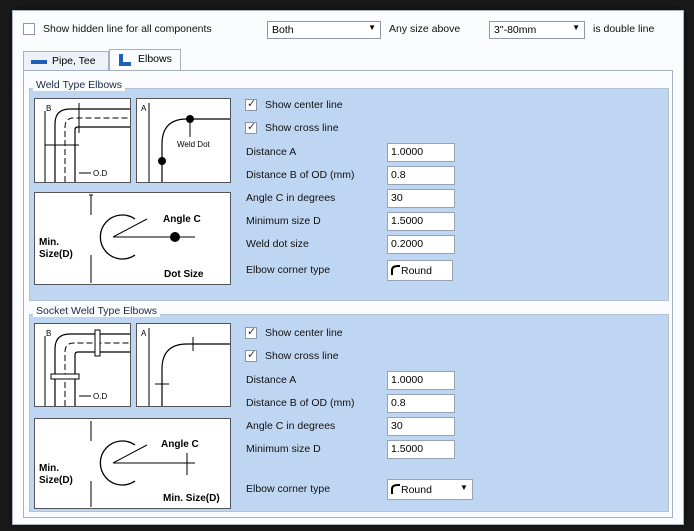 The image size is (694, 531). I want to click on line-mode-combo: Both ▼, so click(324, 30).